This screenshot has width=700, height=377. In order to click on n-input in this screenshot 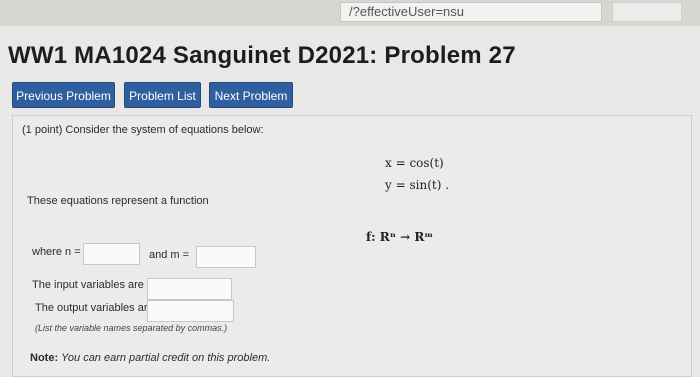, I will do `click(111, 254)`.